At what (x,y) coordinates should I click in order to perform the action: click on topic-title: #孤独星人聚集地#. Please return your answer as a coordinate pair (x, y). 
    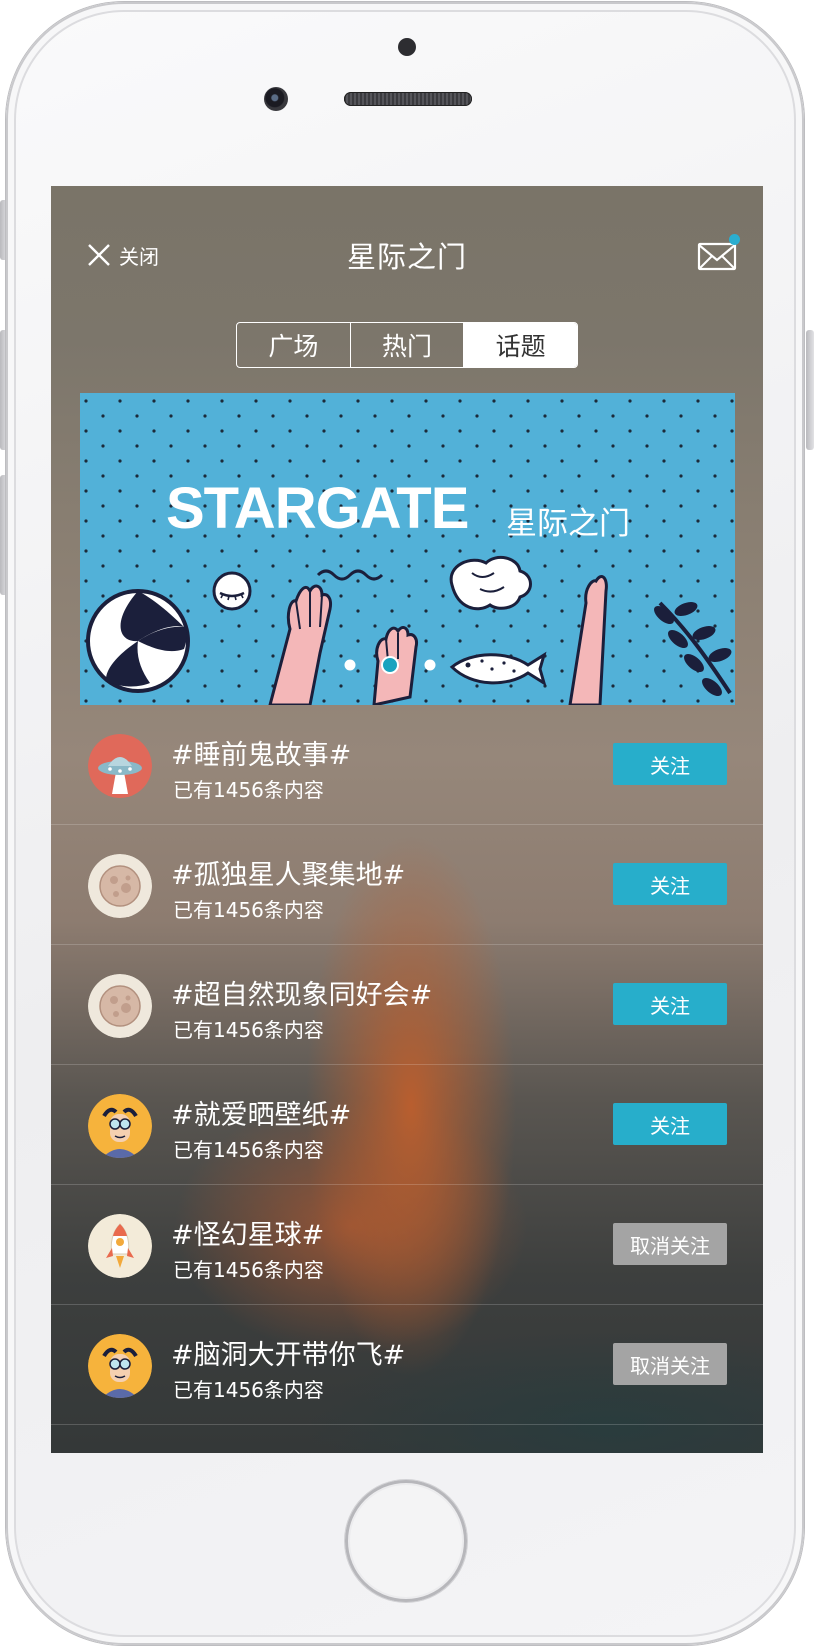
    Looking at the image, I should click on (288, 875).